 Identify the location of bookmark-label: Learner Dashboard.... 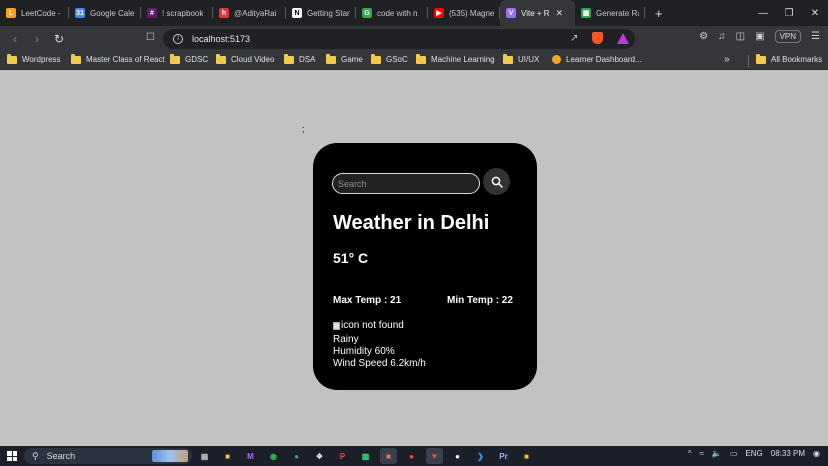
(604, 59).